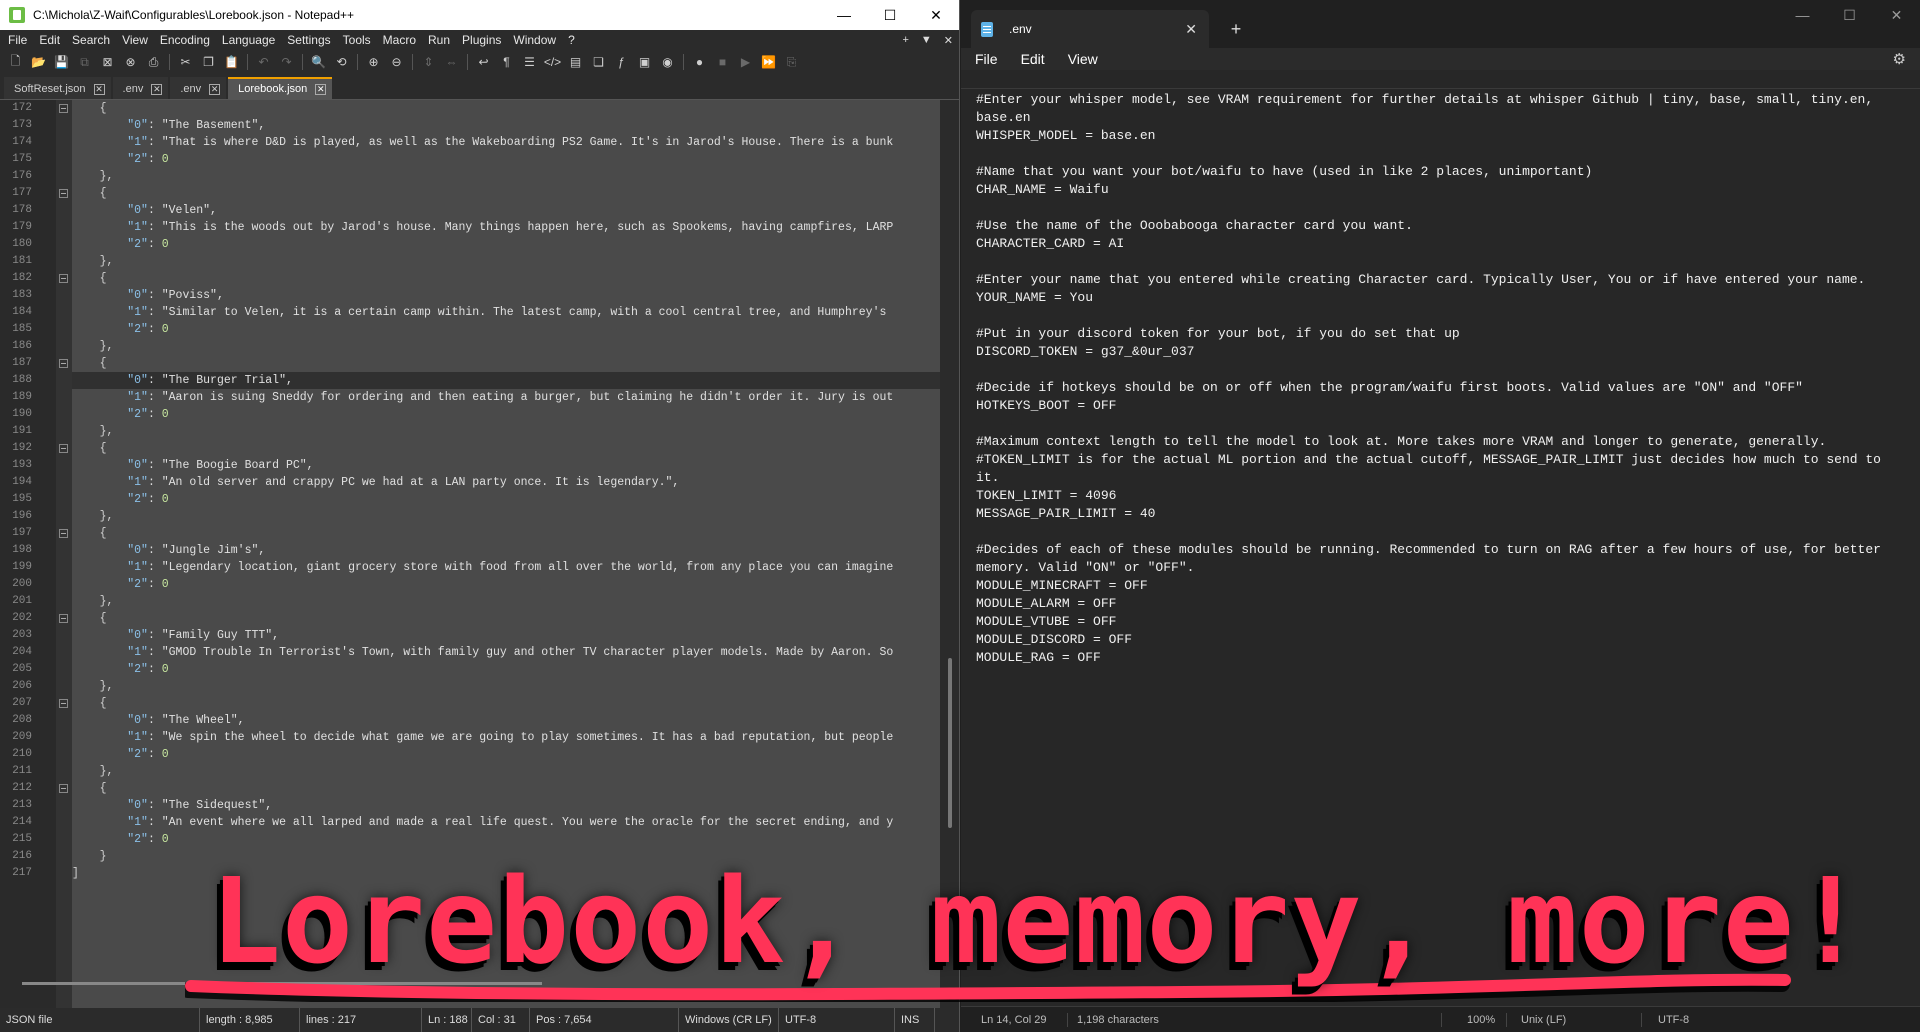  What do you see at coordinates (192, 465) in the screenshot?
I see `code-line: "0": "The Boogie Board PC",` at bounding box center [192, 465].